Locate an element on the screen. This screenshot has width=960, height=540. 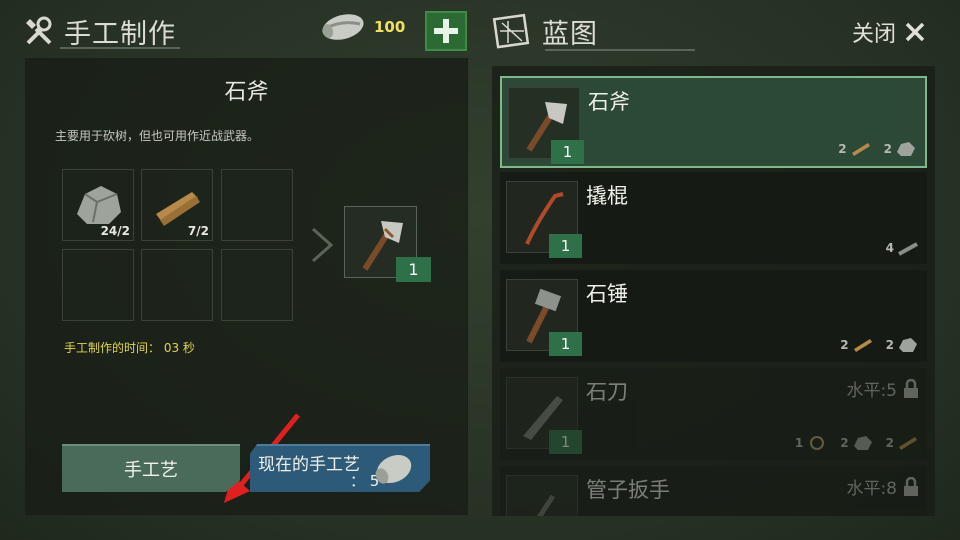
craft-title: 手工制作 is located at coordinates (120, 34).